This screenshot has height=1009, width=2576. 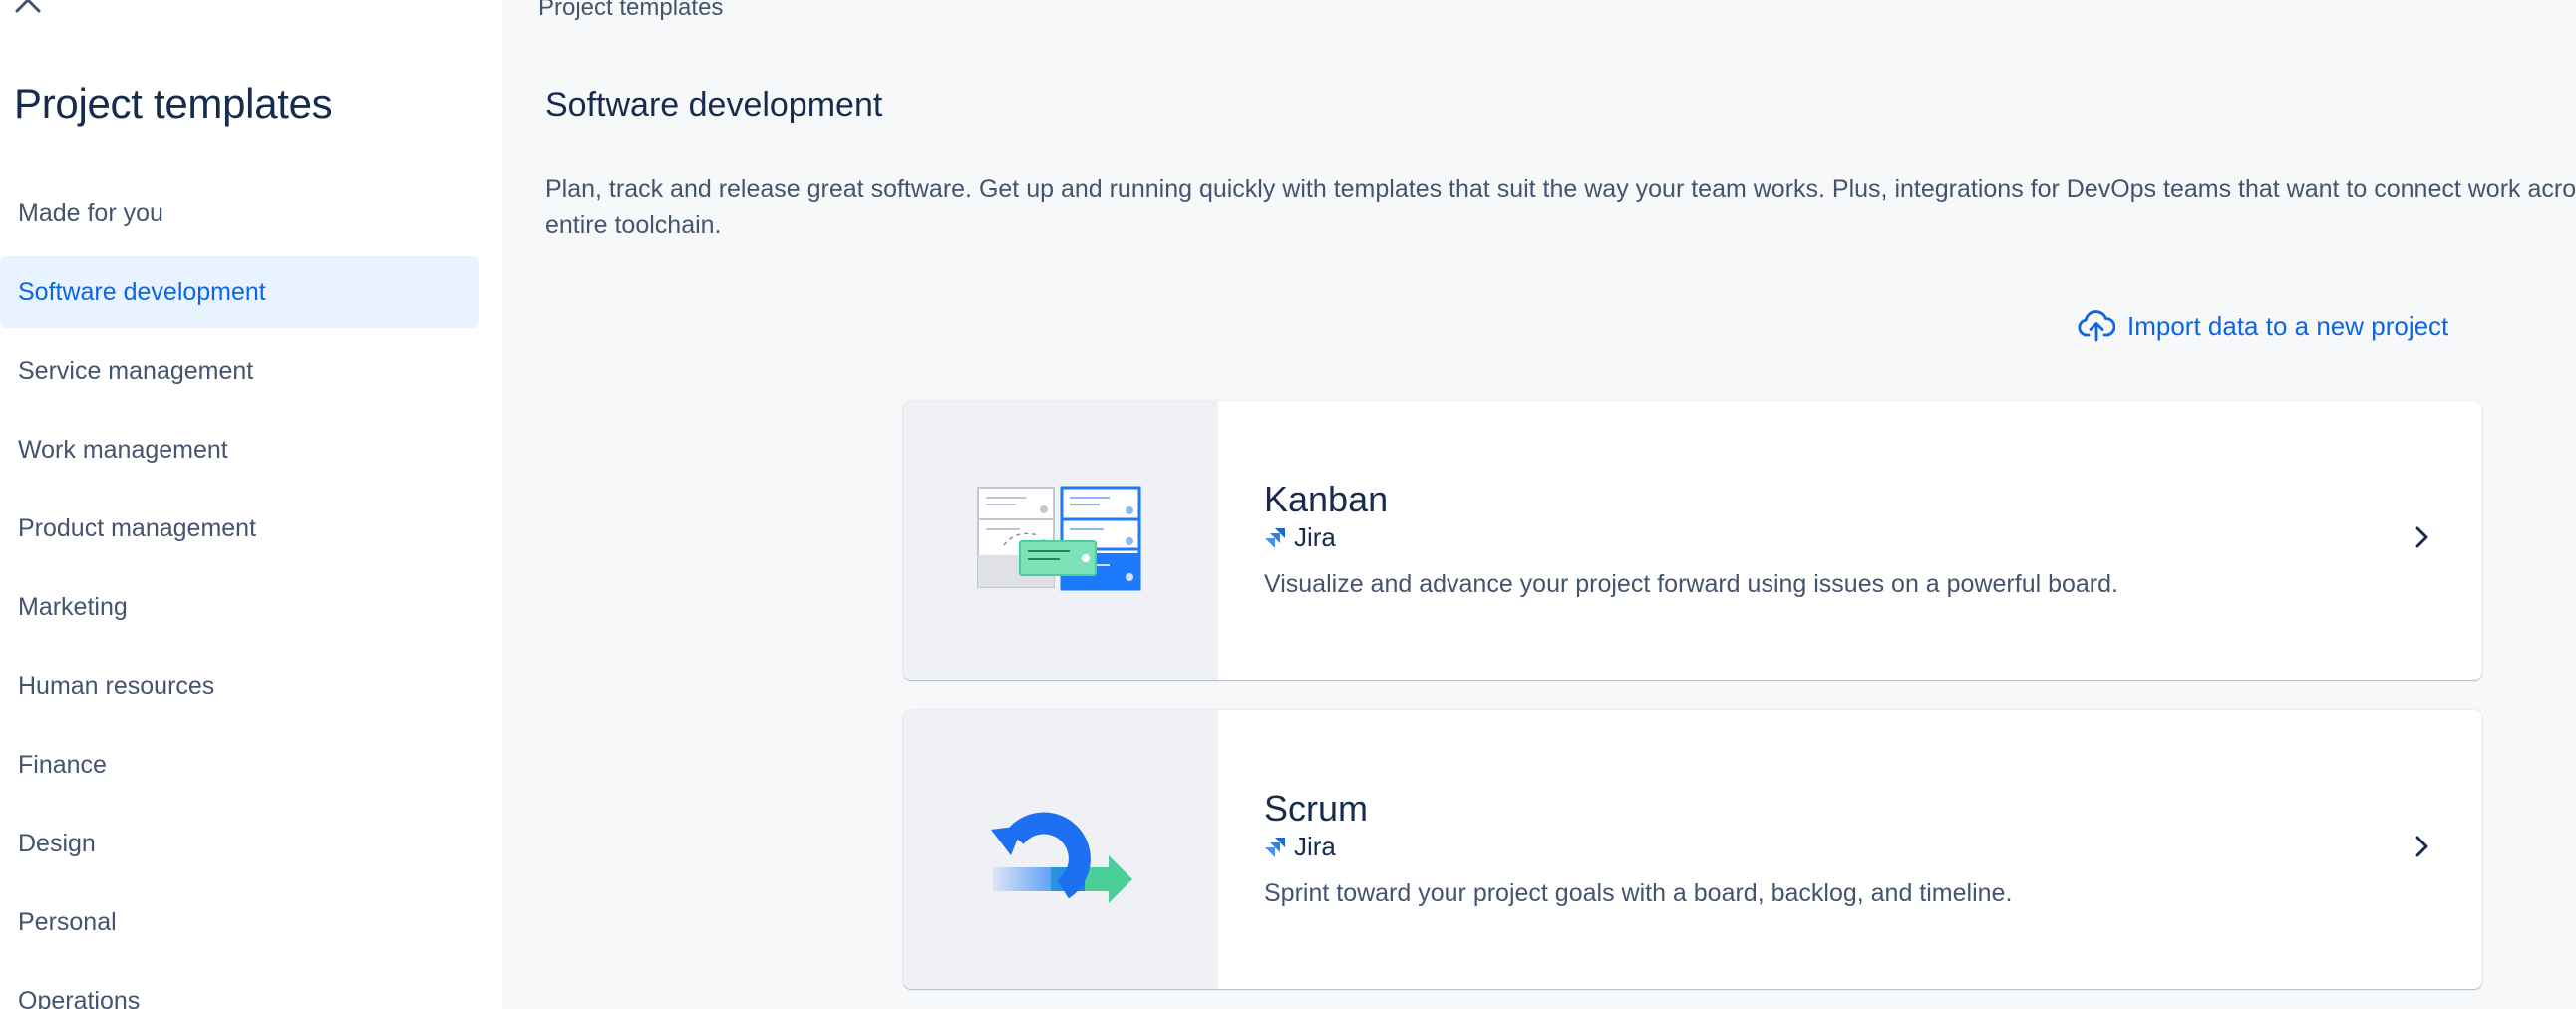 I want to click on page-title: Software development, so click(x=714, y=105).